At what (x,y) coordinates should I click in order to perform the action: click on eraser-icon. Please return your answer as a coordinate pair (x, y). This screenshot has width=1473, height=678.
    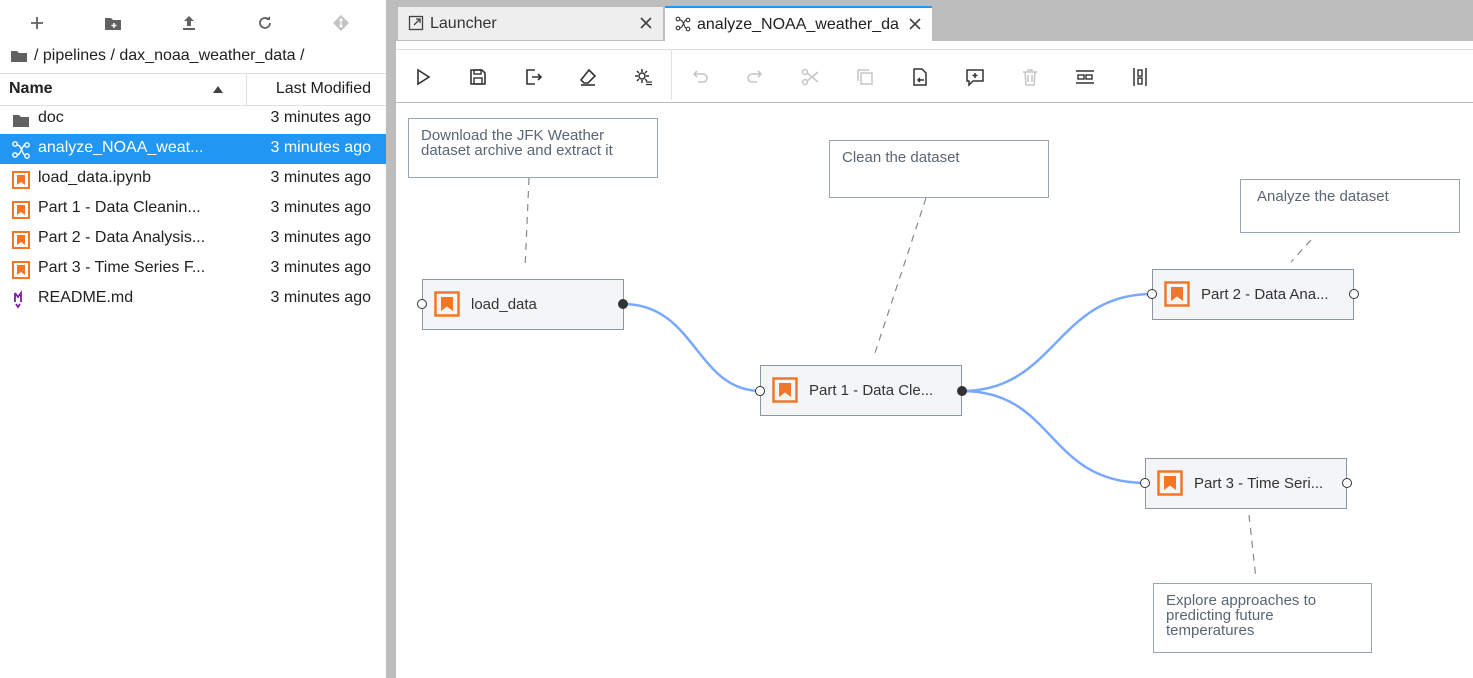
    Looking at the image, I should click on (588, 77).